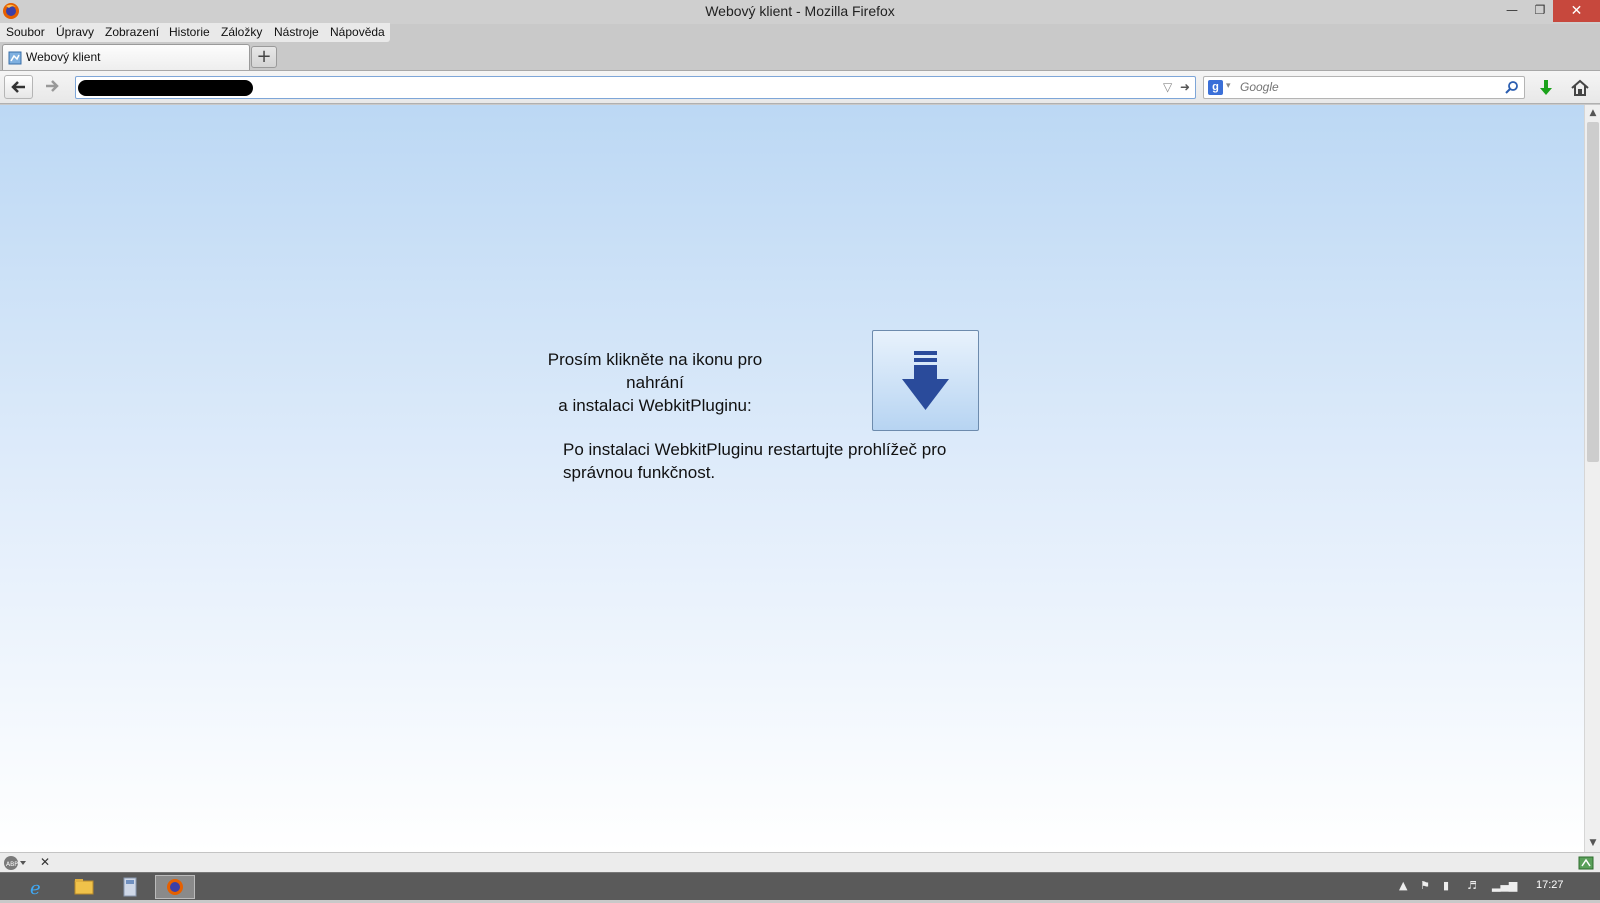  I want to click on home-icon, so click(1580, 88).